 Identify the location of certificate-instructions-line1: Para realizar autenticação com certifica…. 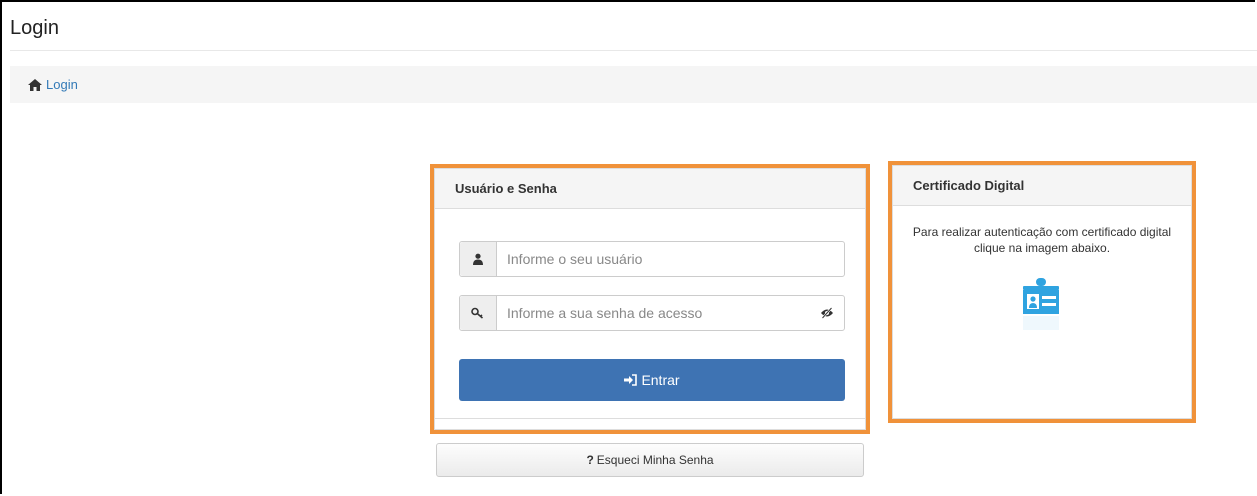
(1042, 232).